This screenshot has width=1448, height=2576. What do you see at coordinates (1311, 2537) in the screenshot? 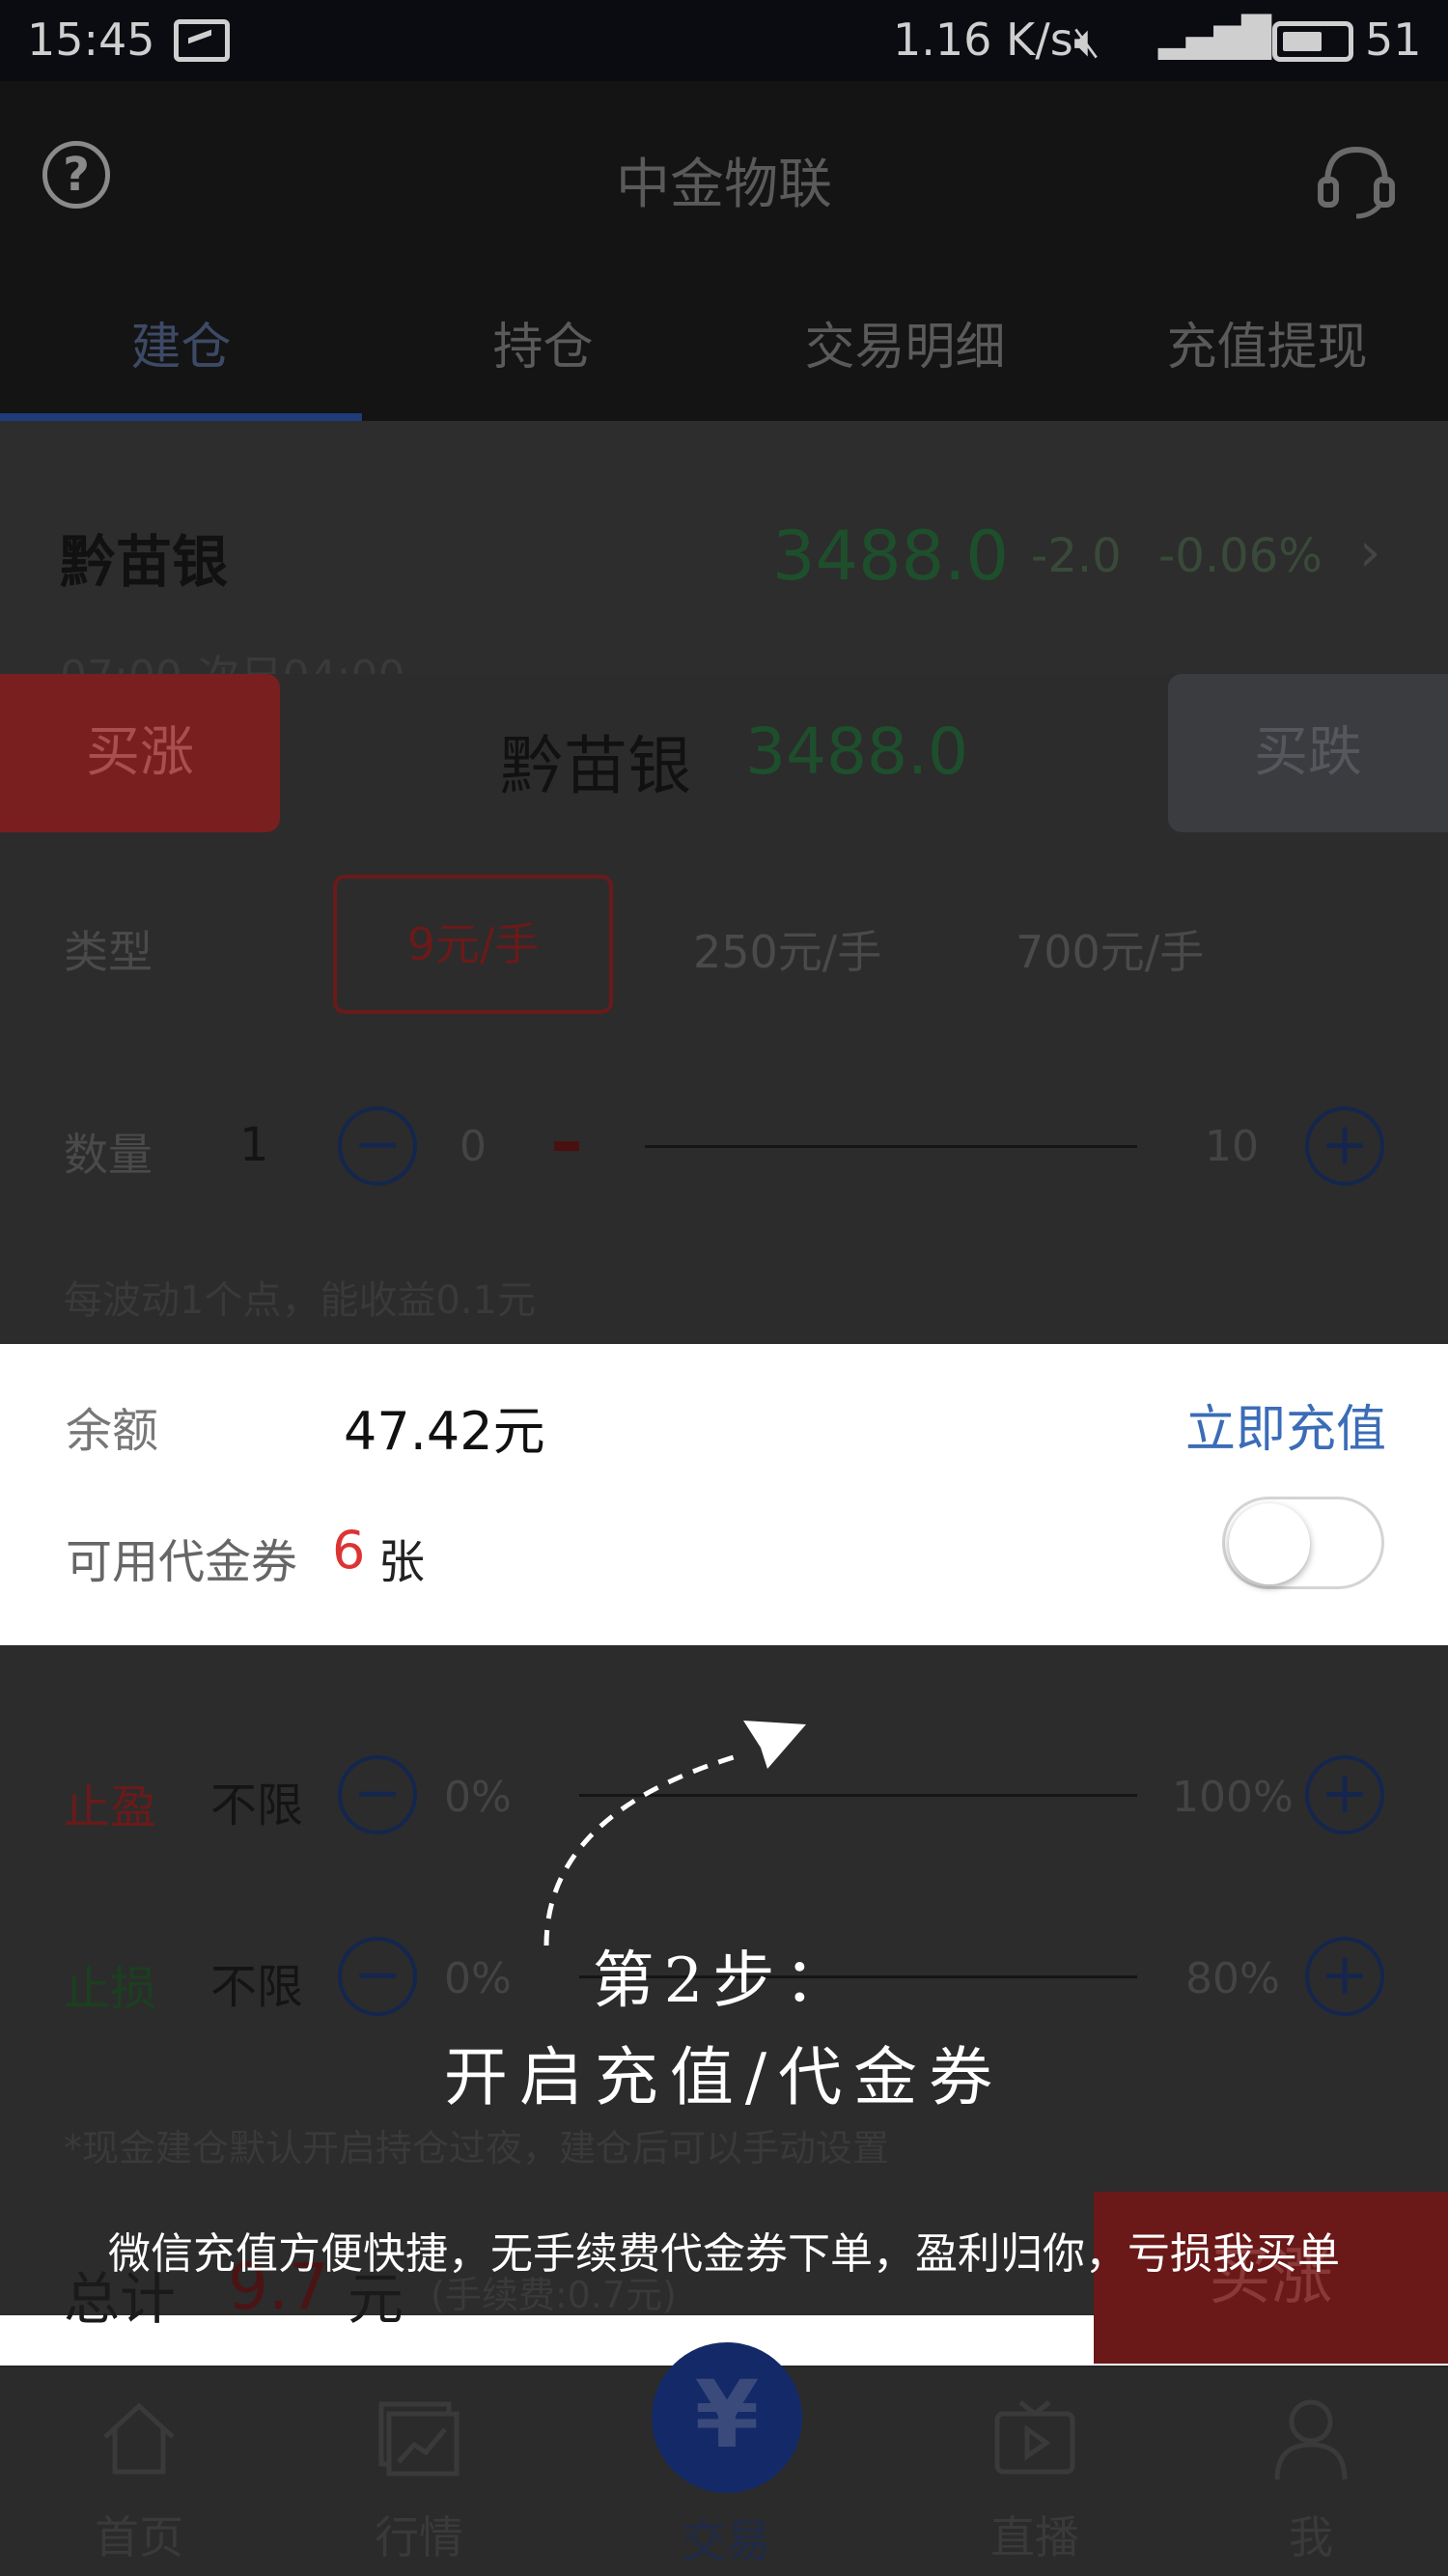
I see `nav-me-label: 我` at bounding box center [1311, 2537].